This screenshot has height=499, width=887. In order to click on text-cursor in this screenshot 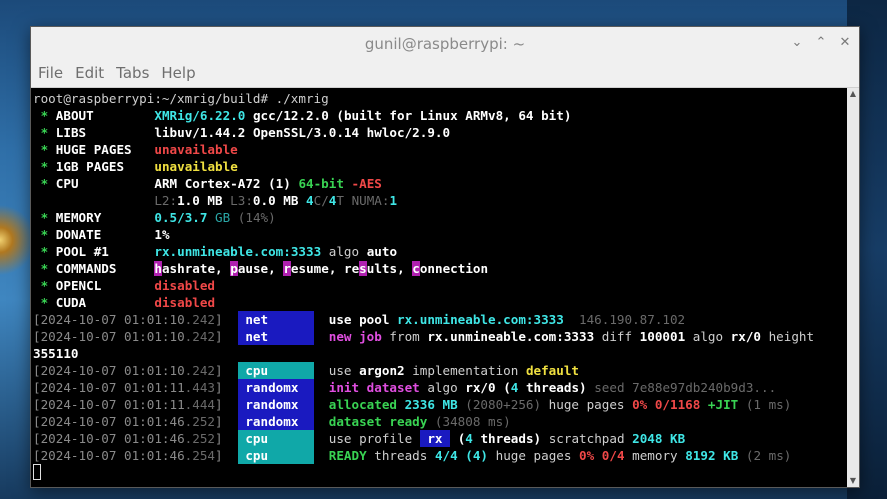, I will do `click(37, 472)`.